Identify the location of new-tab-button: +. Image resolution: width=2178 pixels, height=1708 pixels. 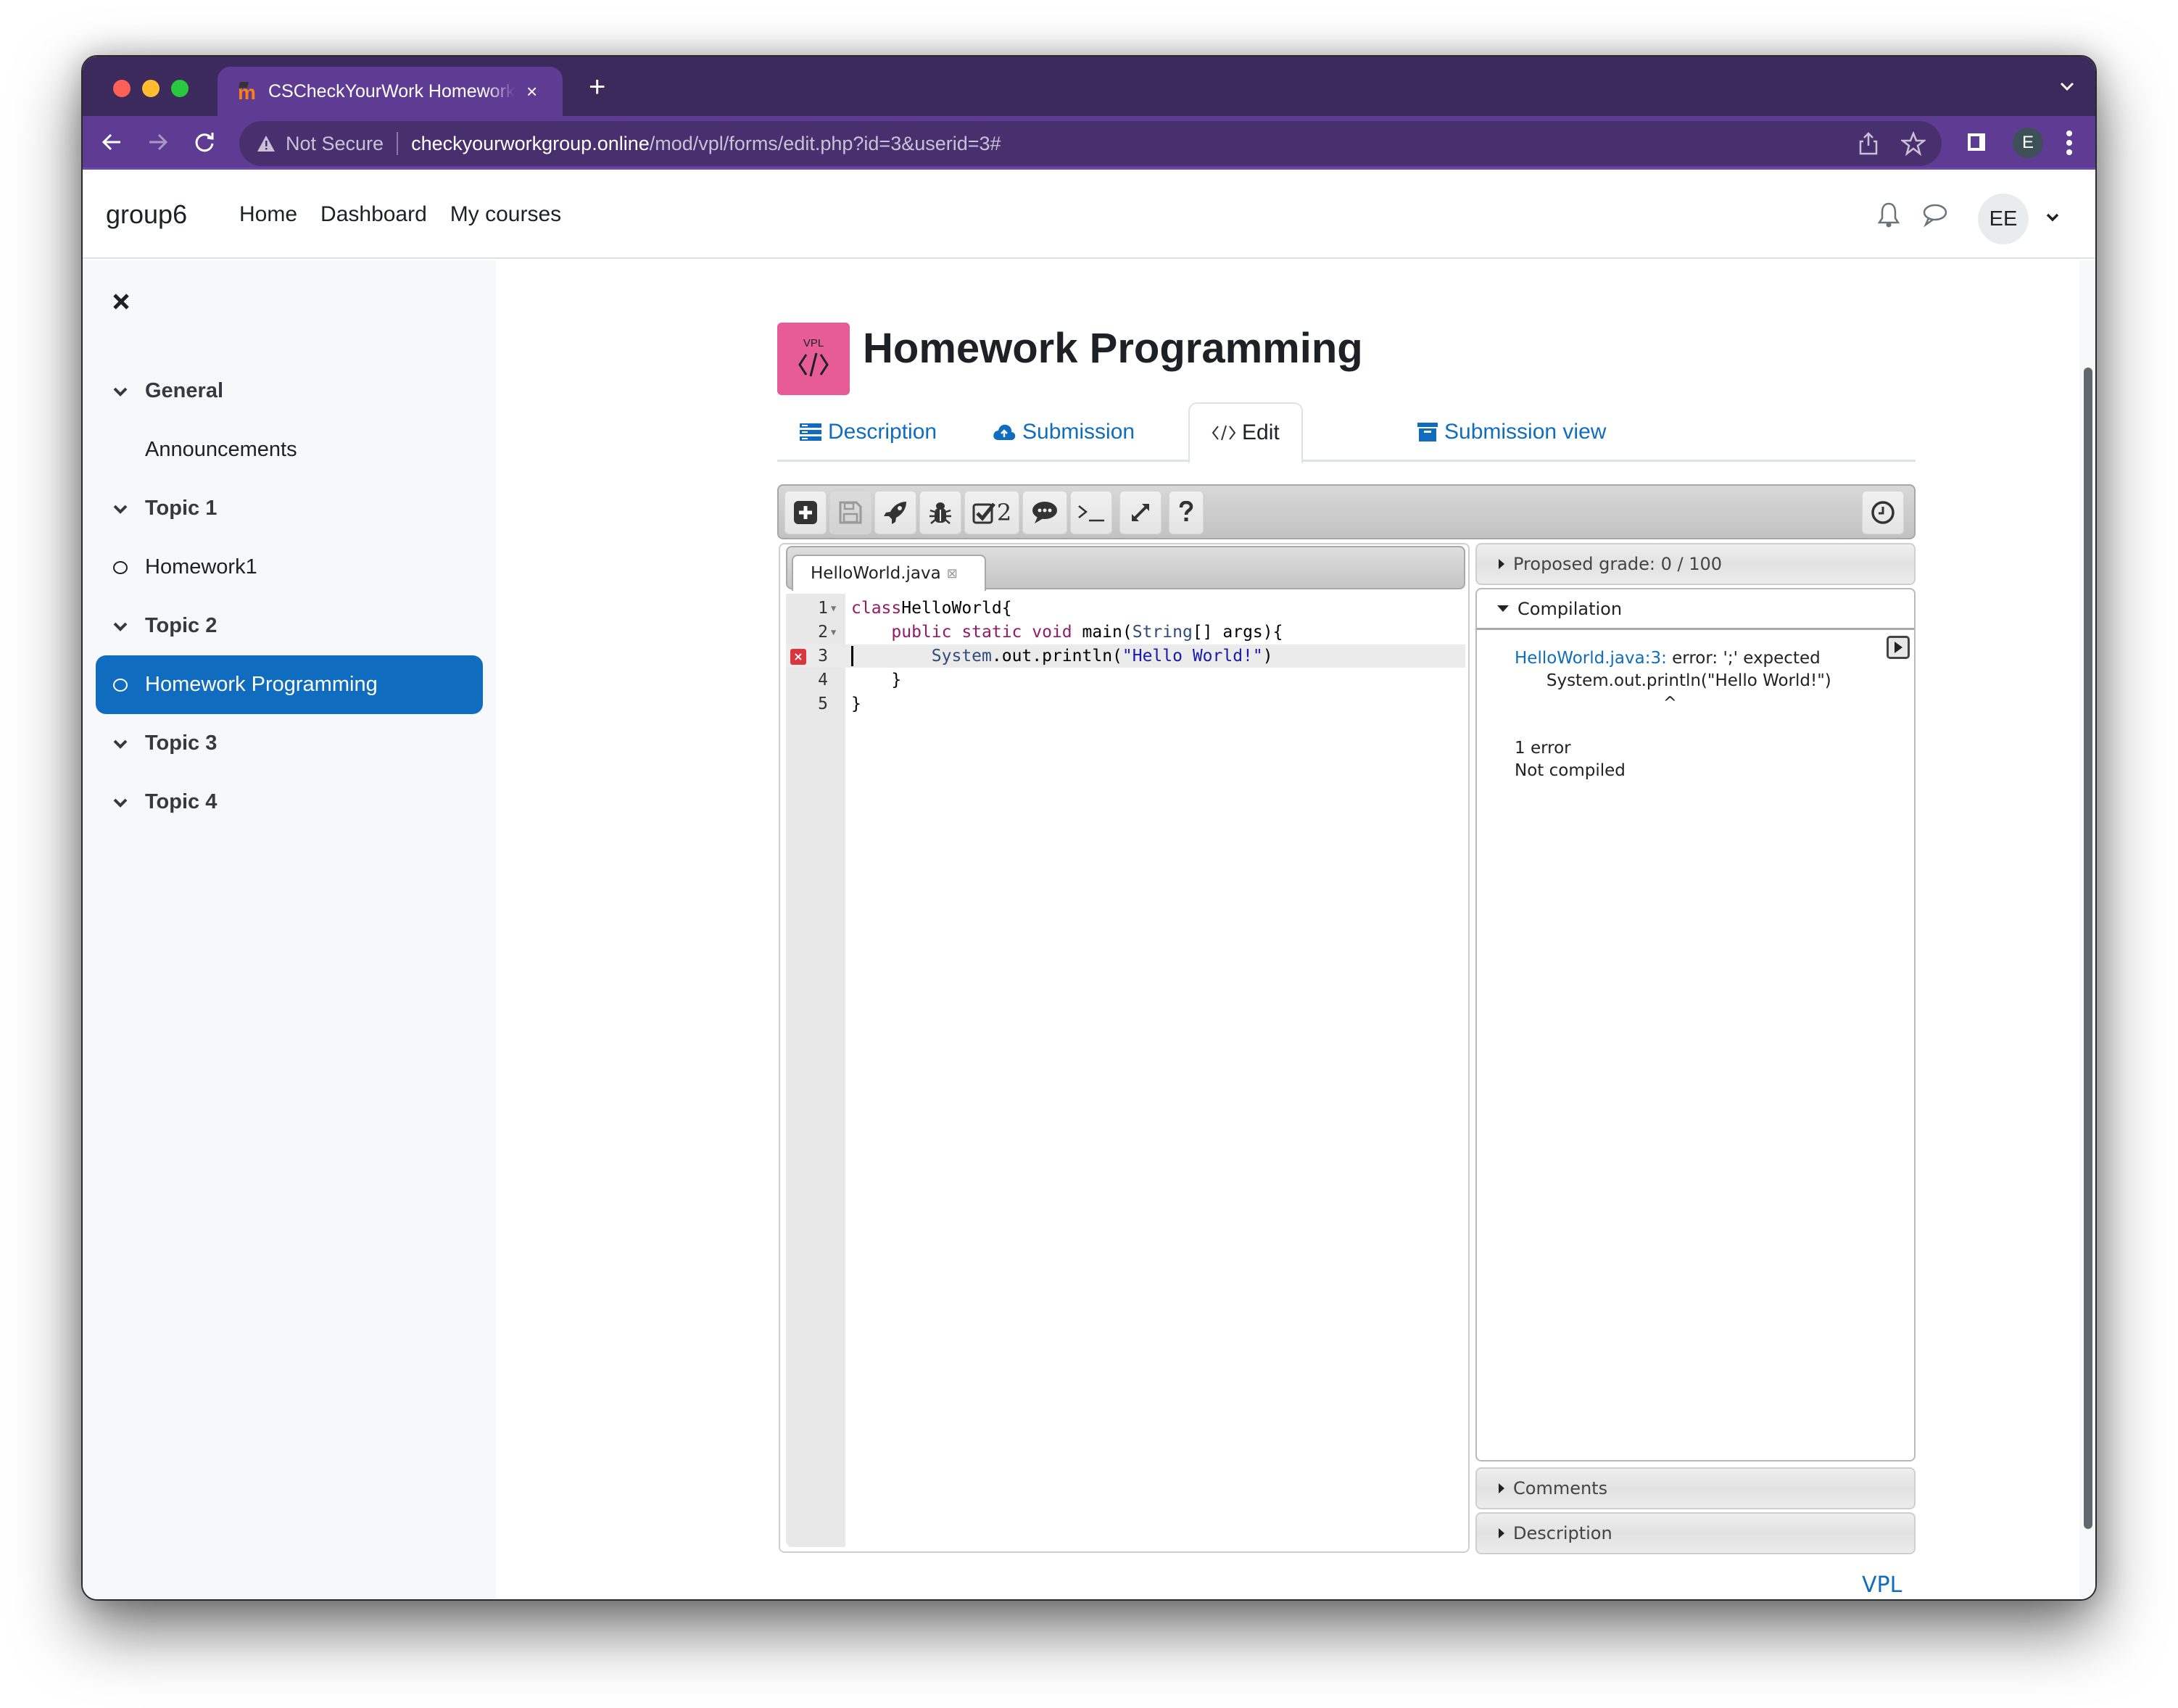
(597, 86).